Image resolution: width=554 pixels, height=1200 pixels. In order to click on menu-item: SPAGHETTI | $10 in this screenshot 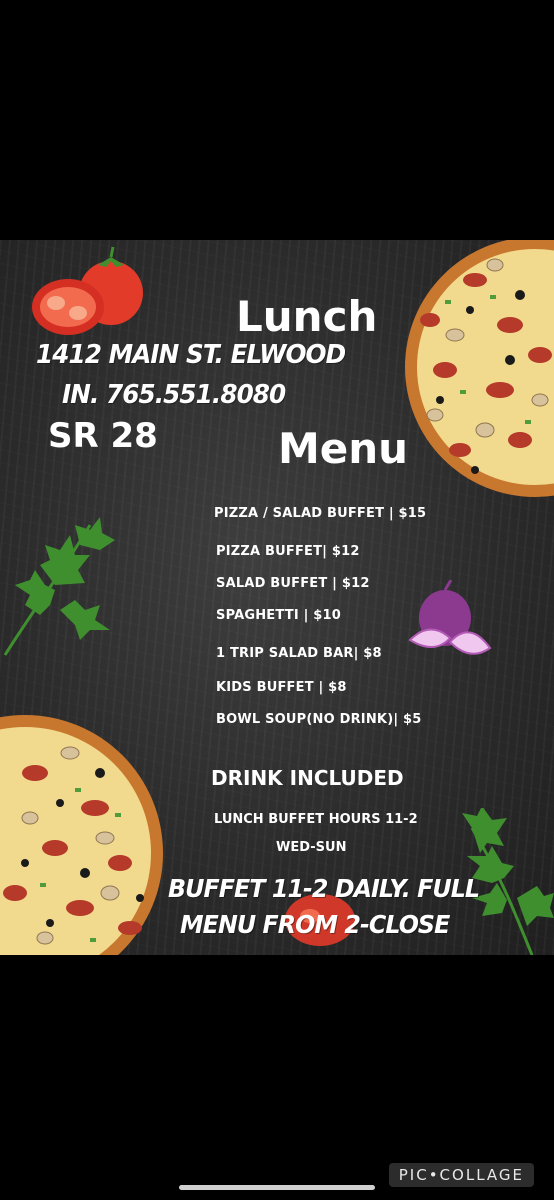, I will do `click(278, 615)`.